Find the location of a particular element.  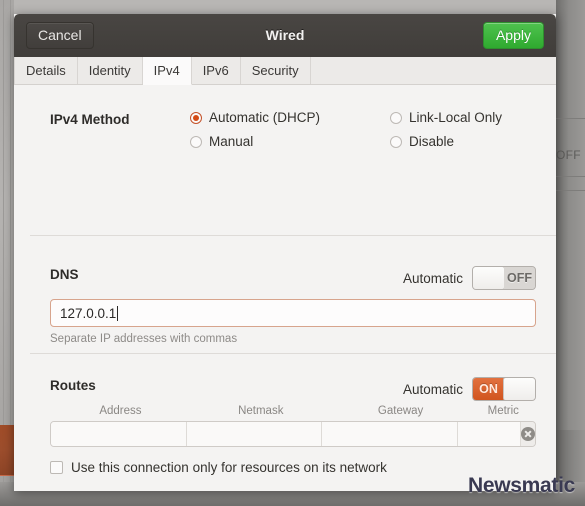

routes-automatic-label: Automatic is located at coordinates (432, 389).